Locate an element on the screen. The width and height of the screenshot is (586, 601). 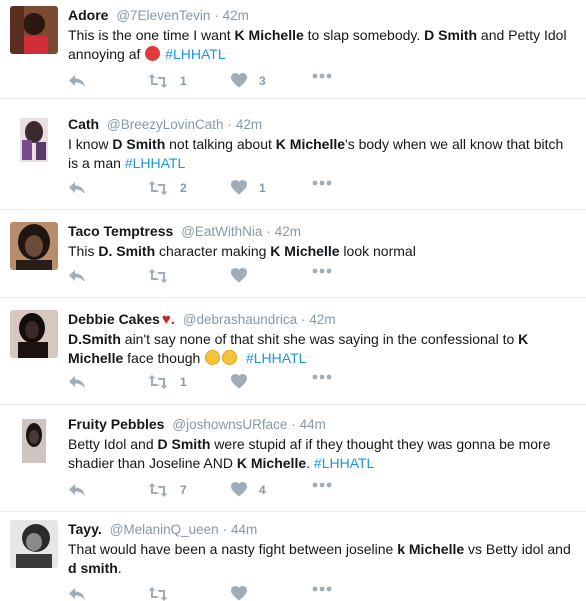
like-button: 1 is located at coordinates (248, 187).